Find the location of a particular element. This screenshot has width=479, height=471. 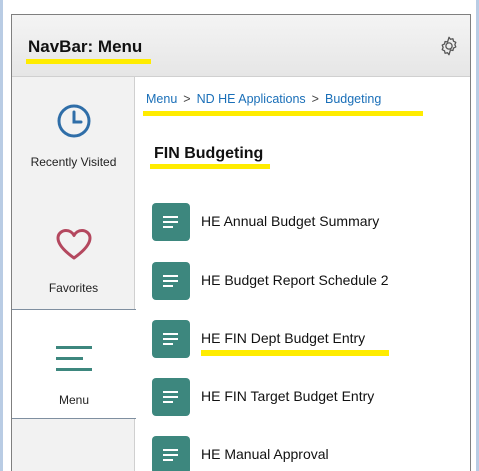

breadcrumb-link-nd-he-applications: ND HE Applications is located at coordinates (251, 99).